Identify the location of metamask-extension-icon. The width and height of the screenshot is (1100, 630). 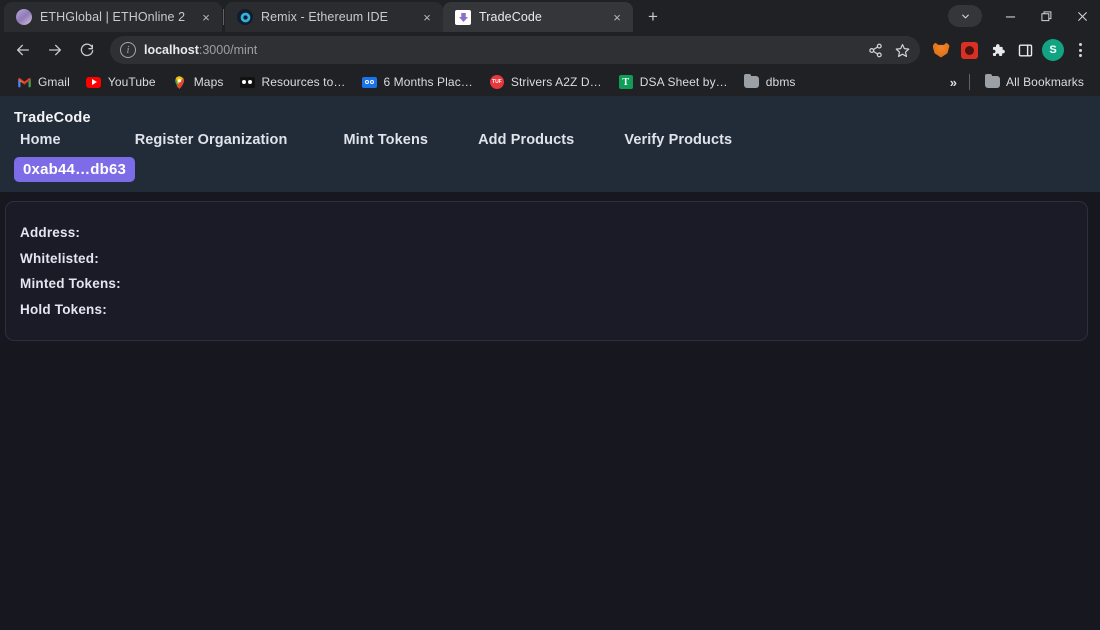
(941, 50).